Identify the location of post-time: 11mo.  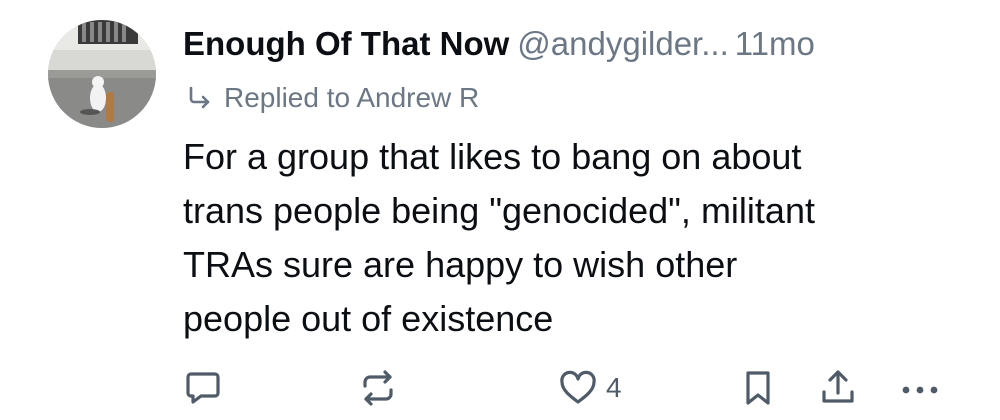
(775, 43).